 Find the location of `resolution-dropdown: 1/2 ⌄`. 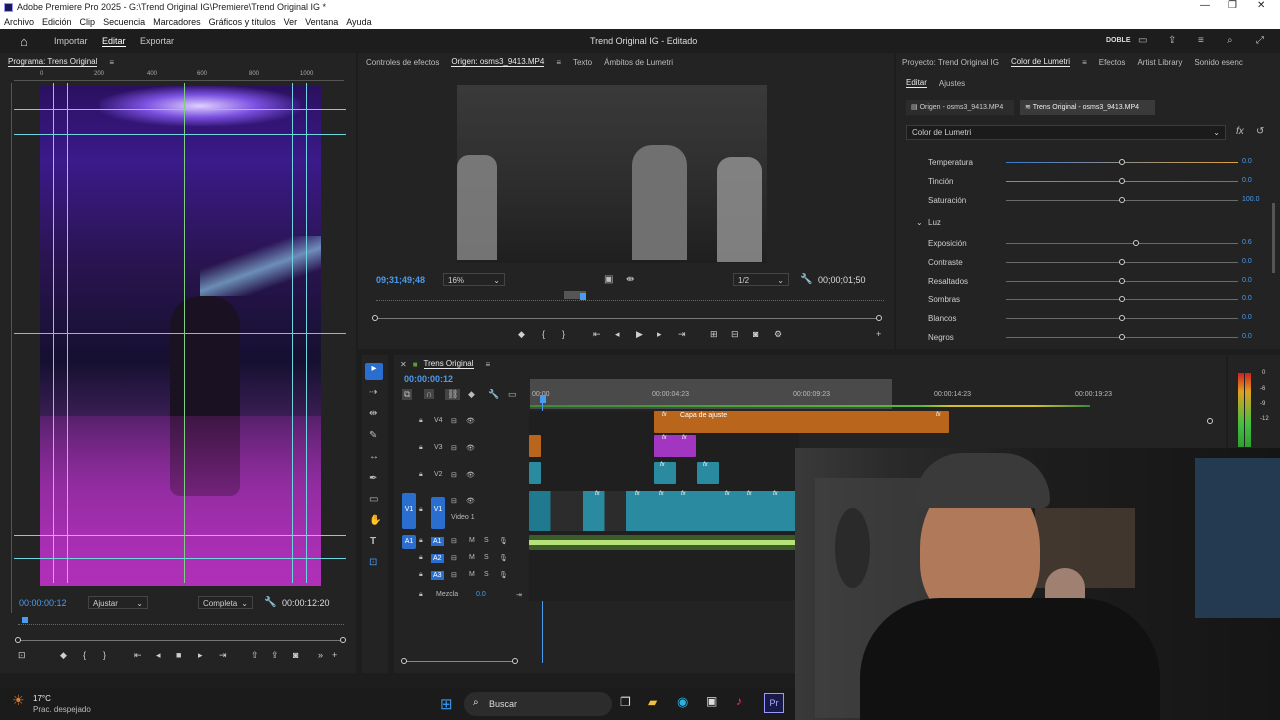

resolution-dropdown: 1/2 ⌄ is located at coordinates (761, 279).